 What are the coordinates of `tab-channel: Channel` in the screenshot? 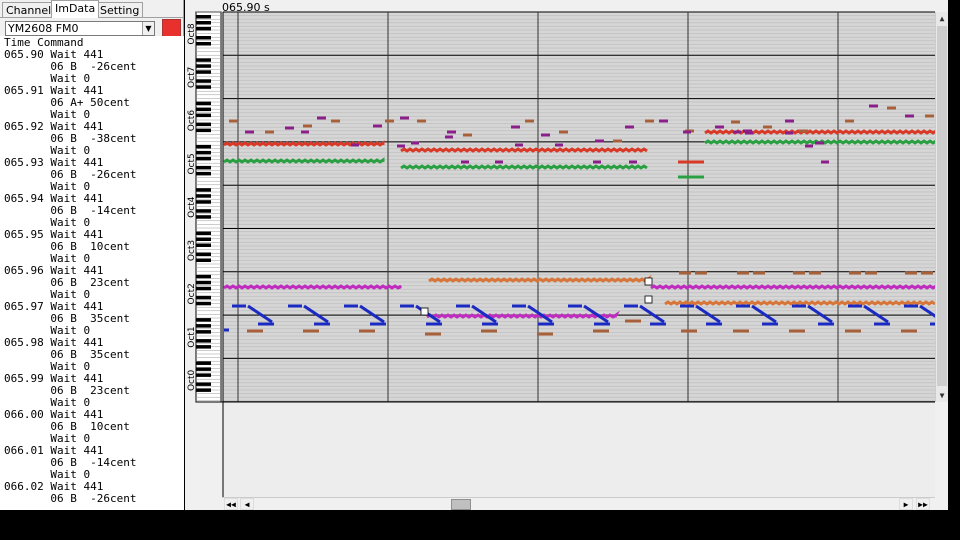 It's located at (29, 10).